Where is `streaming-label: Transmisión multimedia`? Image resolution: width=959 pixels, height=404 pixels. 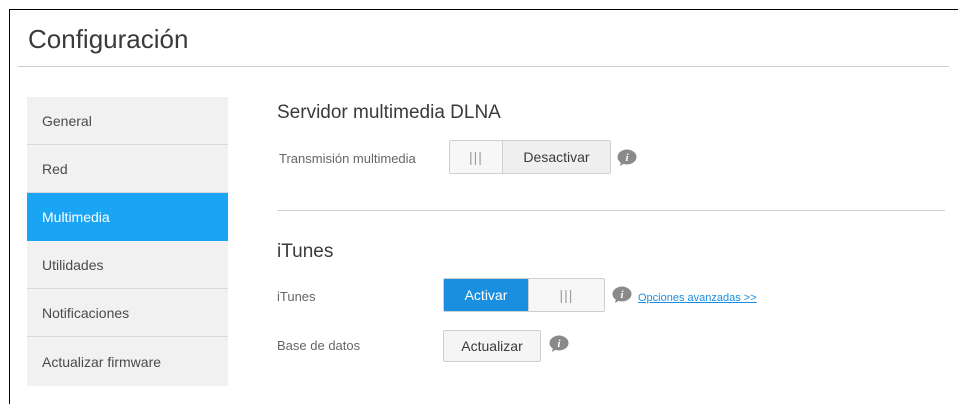
streaming-label: Transmisión multimedia is located at coordinates (347, 158).